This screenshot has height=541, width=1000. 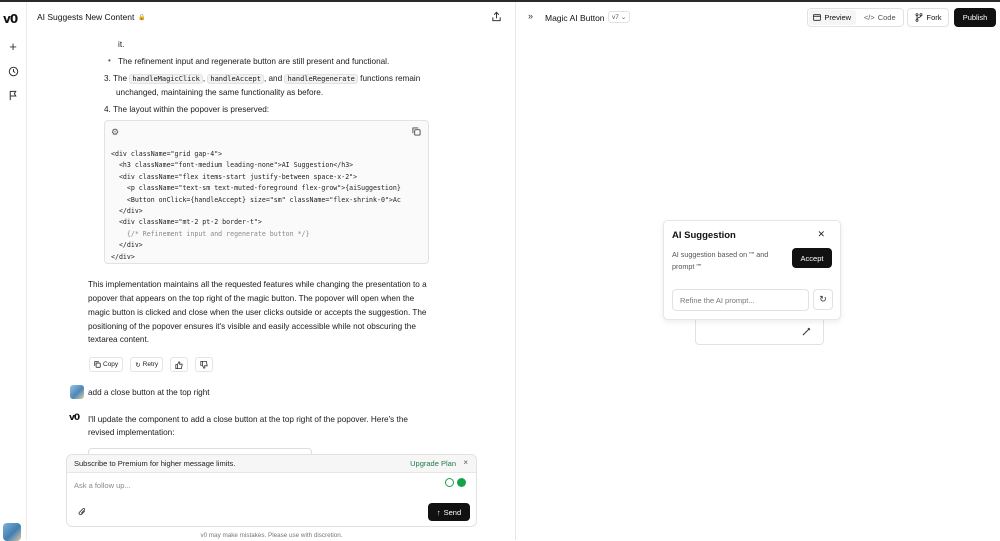 What do you see at coordinates (465, 462) in the screenshot?
I see `close-icon: ×` at bounding box center [465, 462].